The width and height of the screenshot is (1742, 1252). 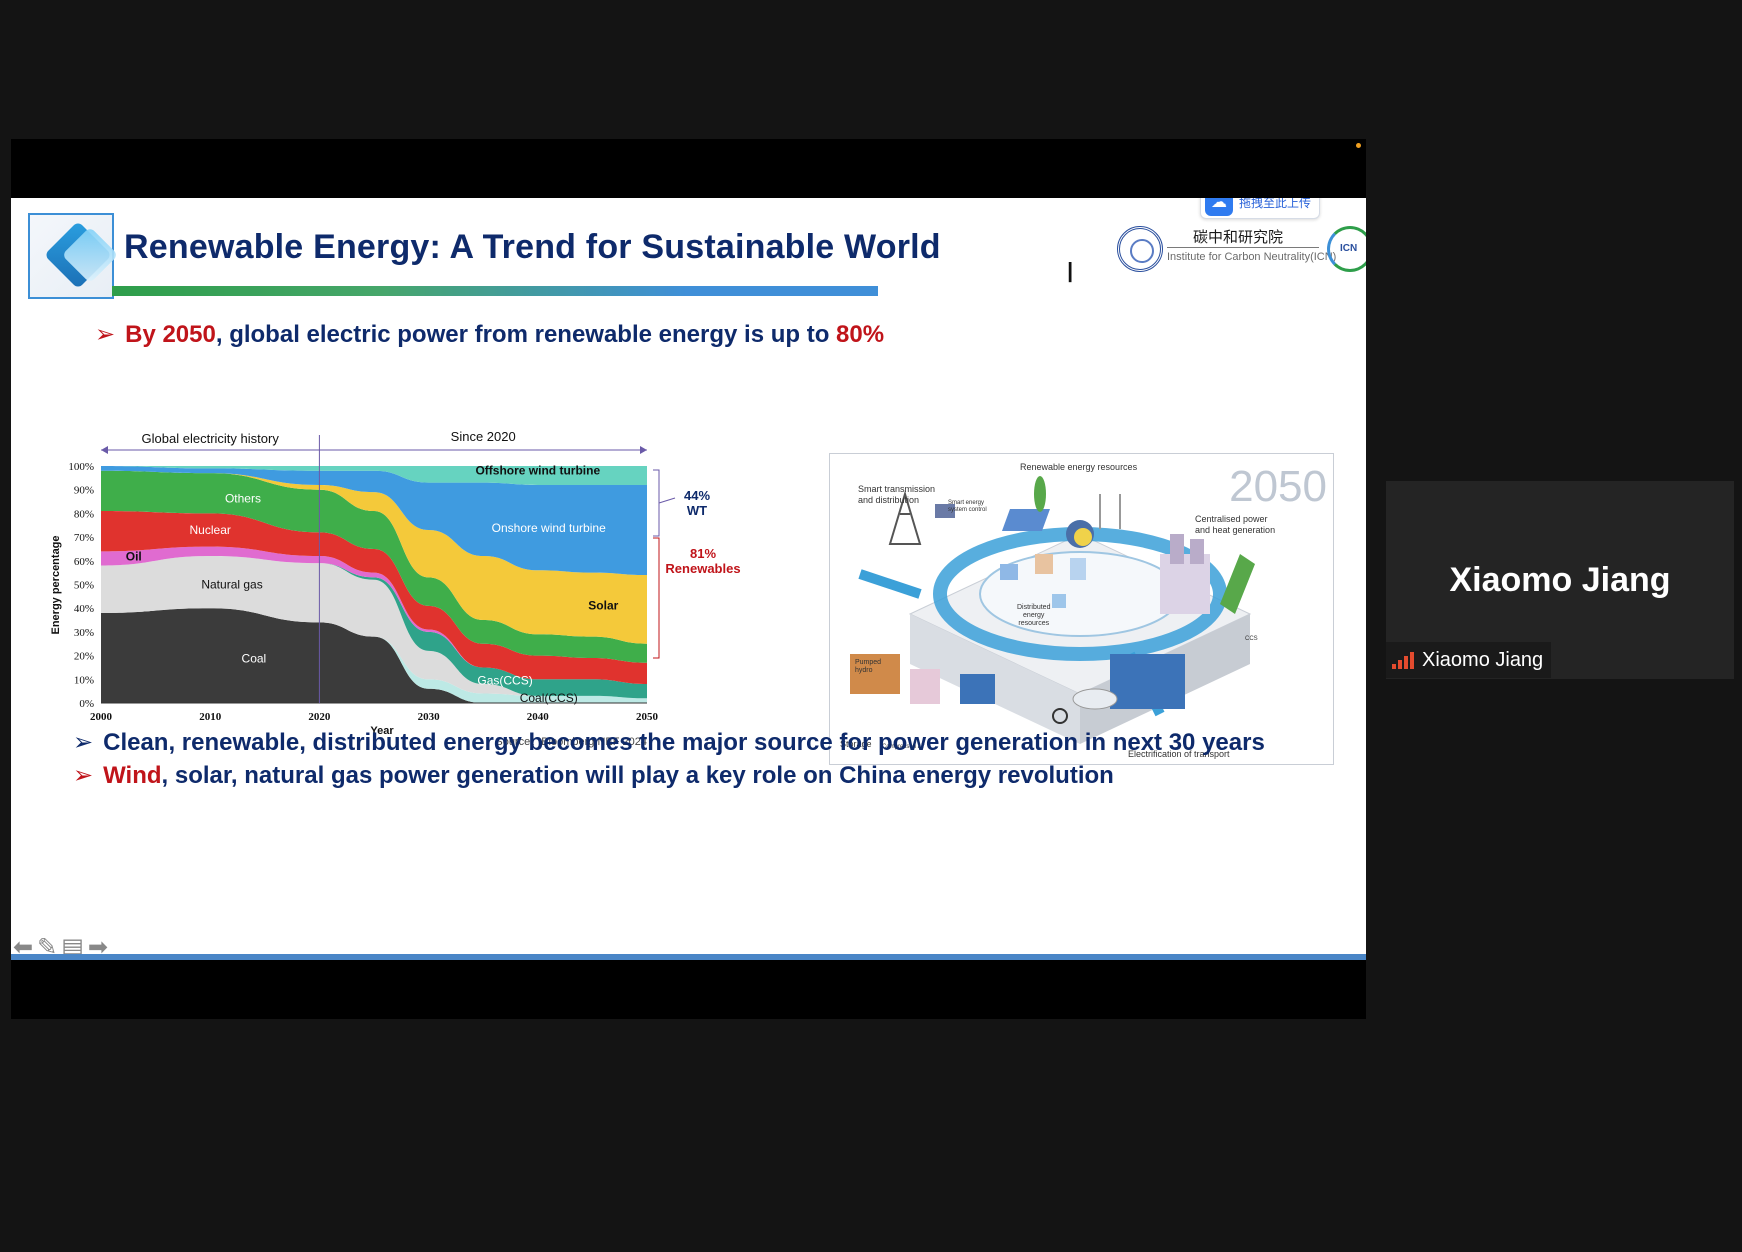 I want to click on upload-drop-button: ☁ 拖拽至此上传, so click(x=1260, y=208).